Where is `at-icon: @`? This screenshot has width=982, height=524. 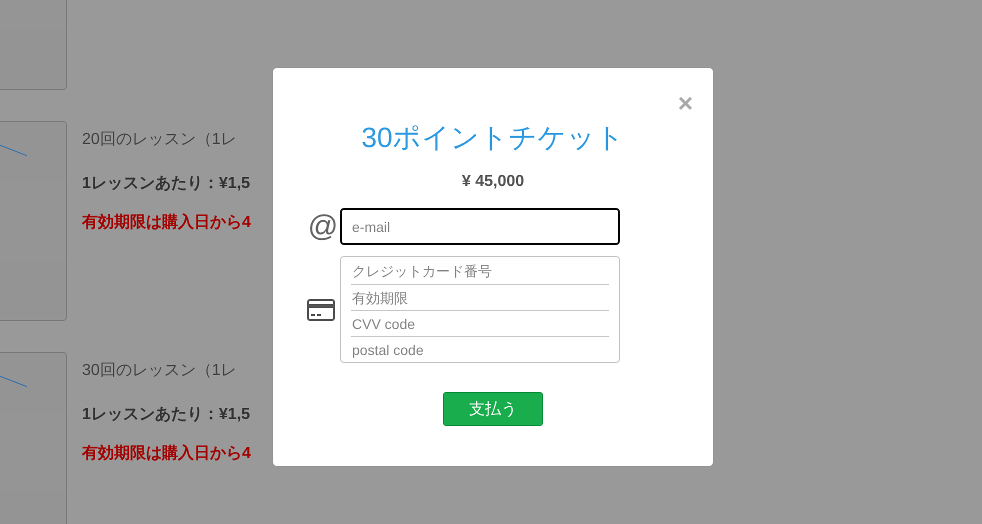
at-icon: @ is located at coordinates (323, 227).